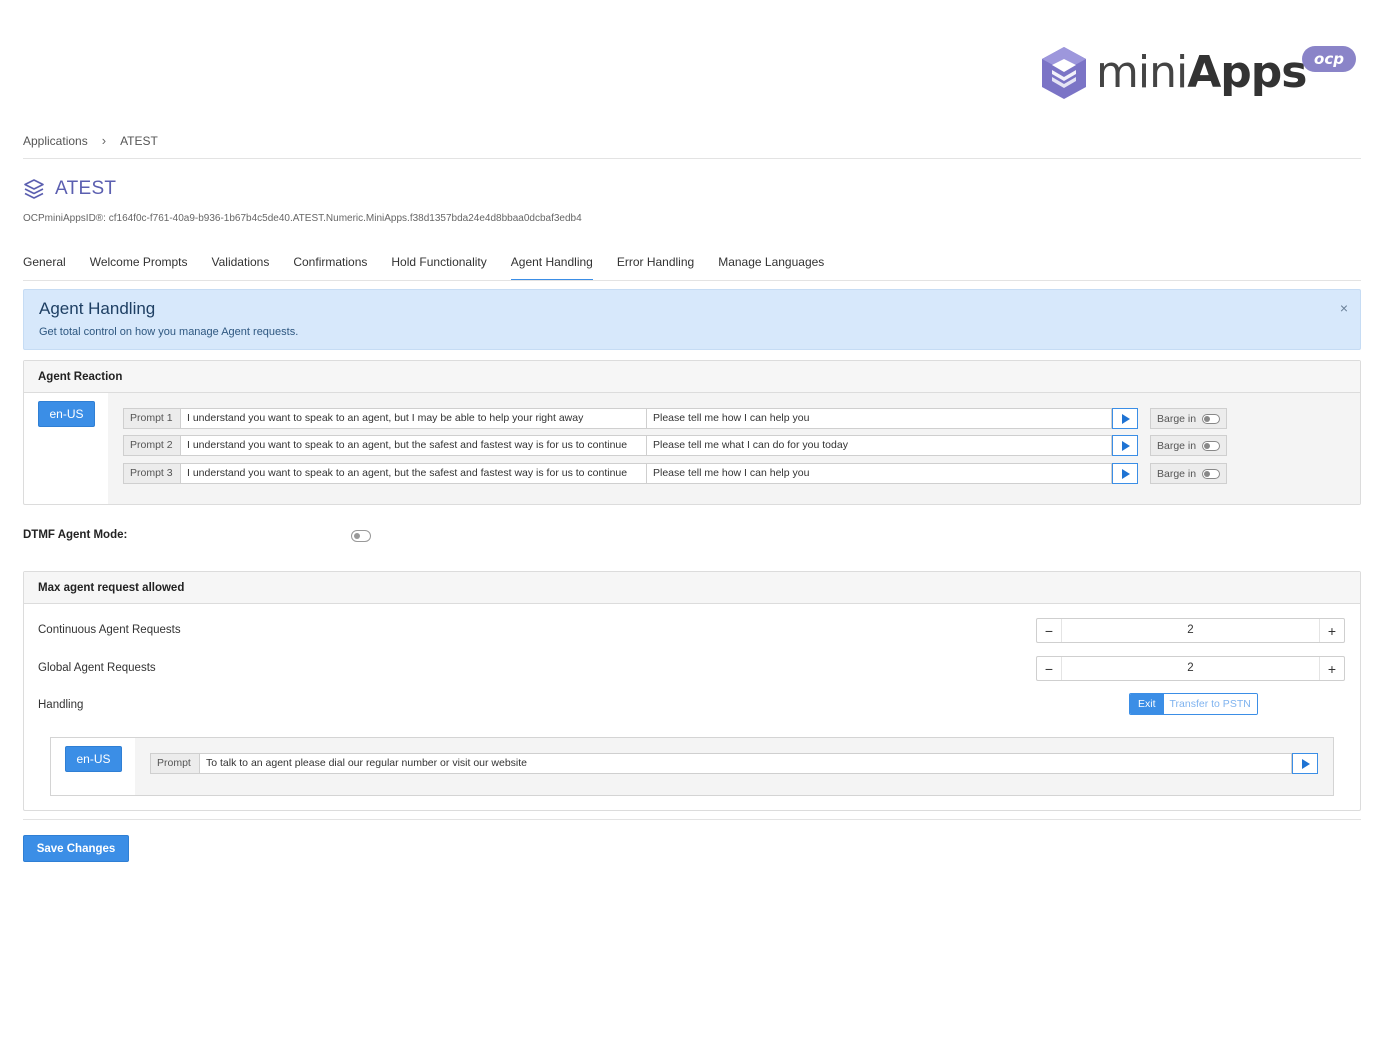 The image size is (1400, 1050). What do you see at coordinates (97, 668) in the screenshot?
I see `global-requests-label: Global Agent Requests` at bounding box center [97, 668].